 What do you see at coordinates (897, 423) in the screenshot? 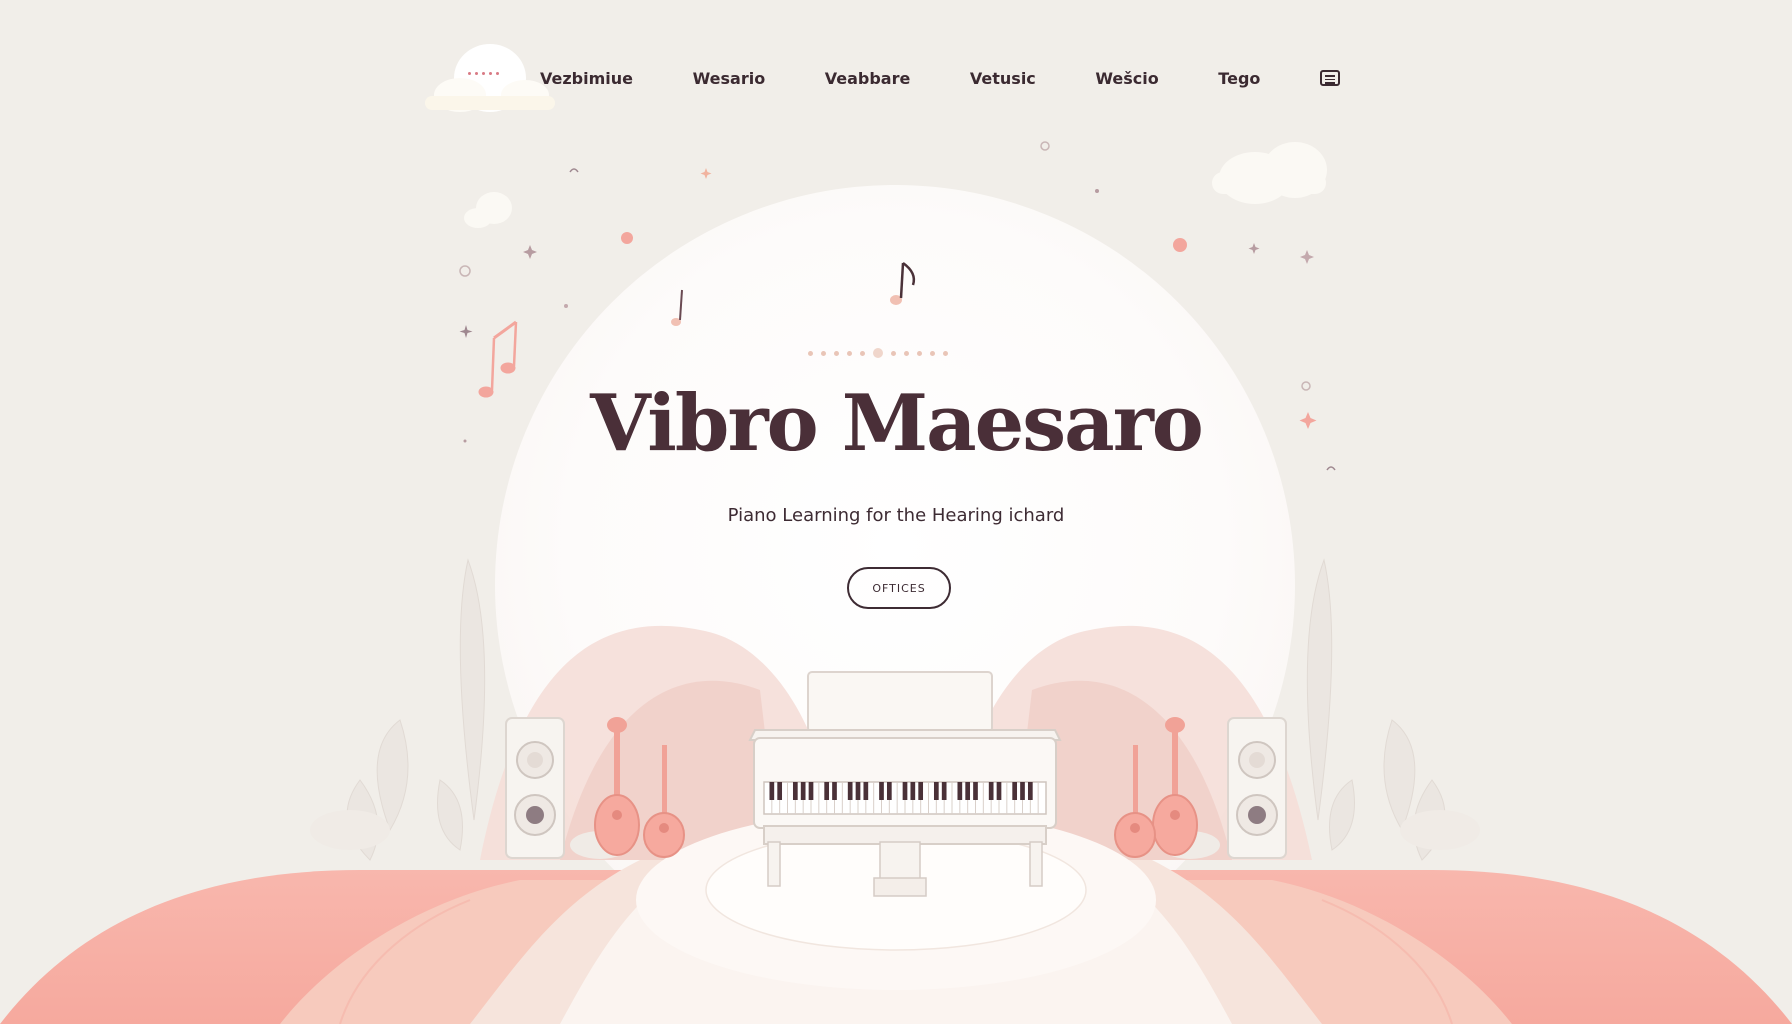
I see `hero-title: Vibro Maesaro` at bounding box center [897, 423].